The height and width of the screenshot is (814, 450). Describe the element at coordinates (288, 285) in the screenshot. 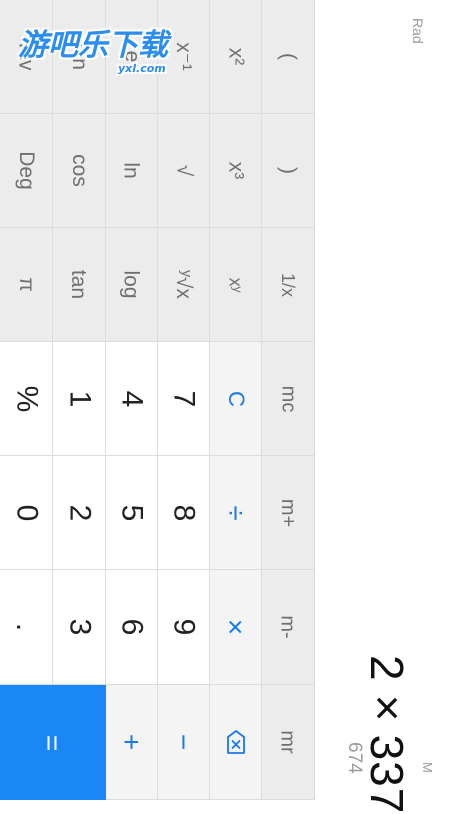

I see `reciprocal-key: 1/x` at that location.